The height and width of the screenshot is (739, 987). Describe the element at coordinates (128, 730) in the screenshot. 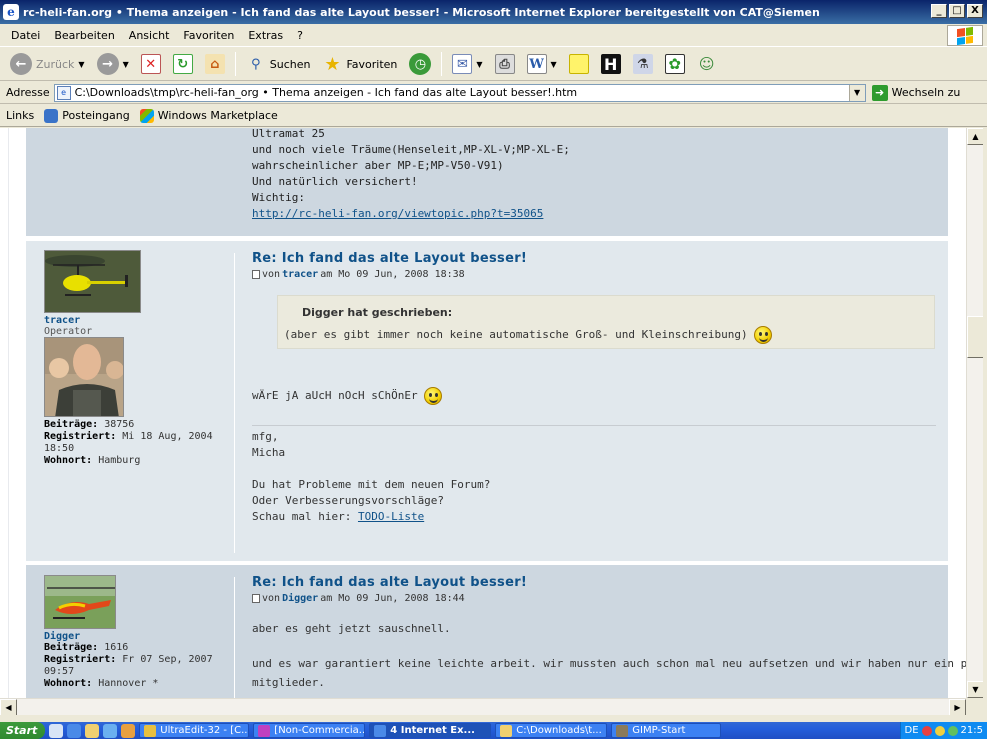

I see `quicklaunch-app-icon` at that location.